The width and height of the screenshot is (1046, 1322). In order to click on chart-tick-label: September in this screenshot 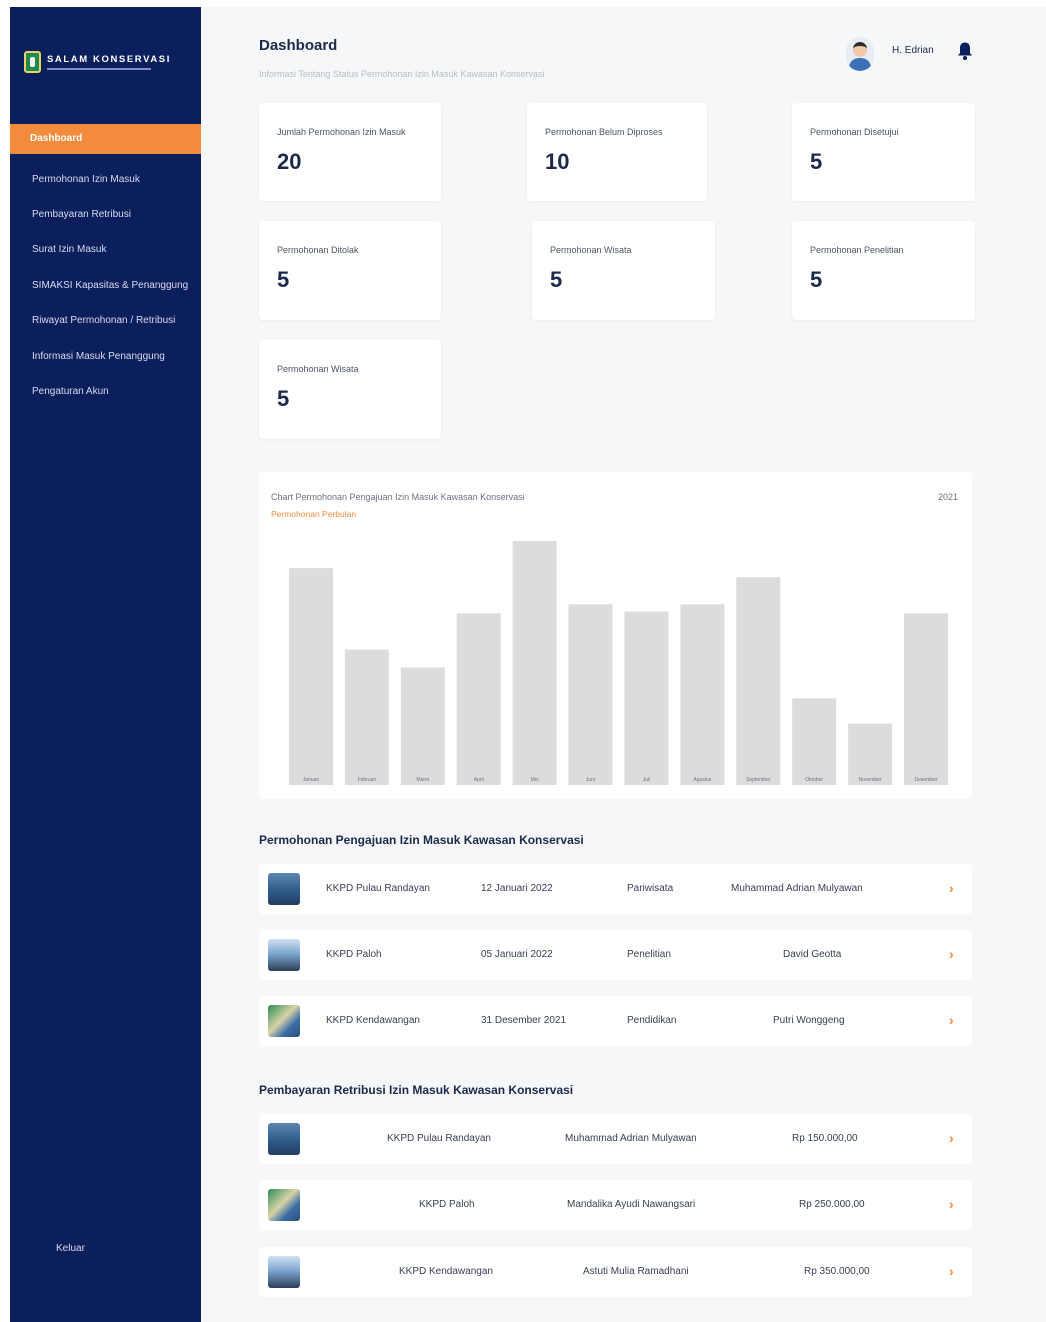, I will do `click(758, 780)`.